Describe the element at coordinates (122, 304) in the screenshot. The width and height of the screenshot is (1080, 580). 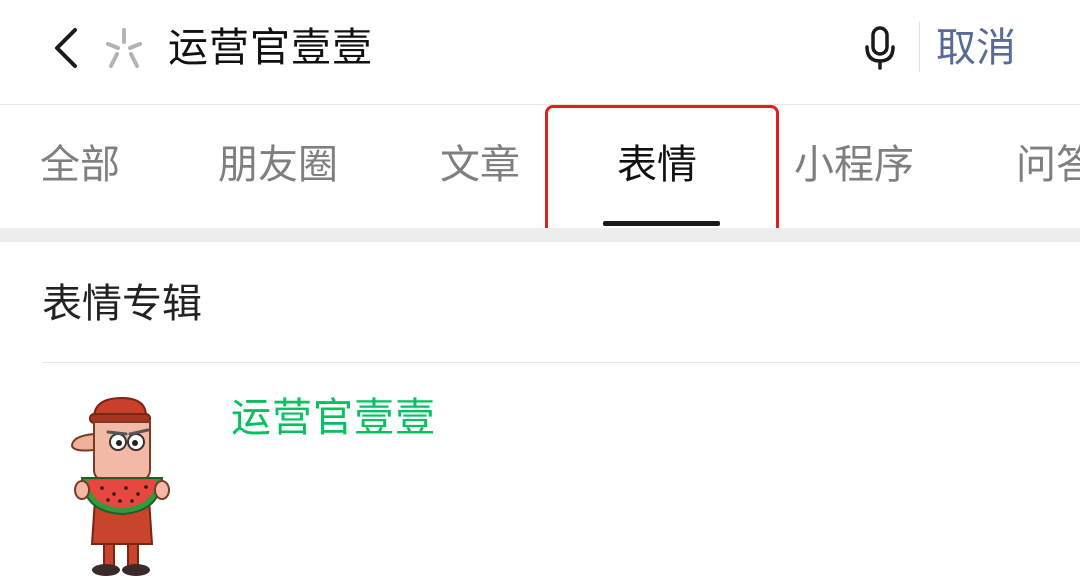
I see `section-title: 表情专辑` at that location.